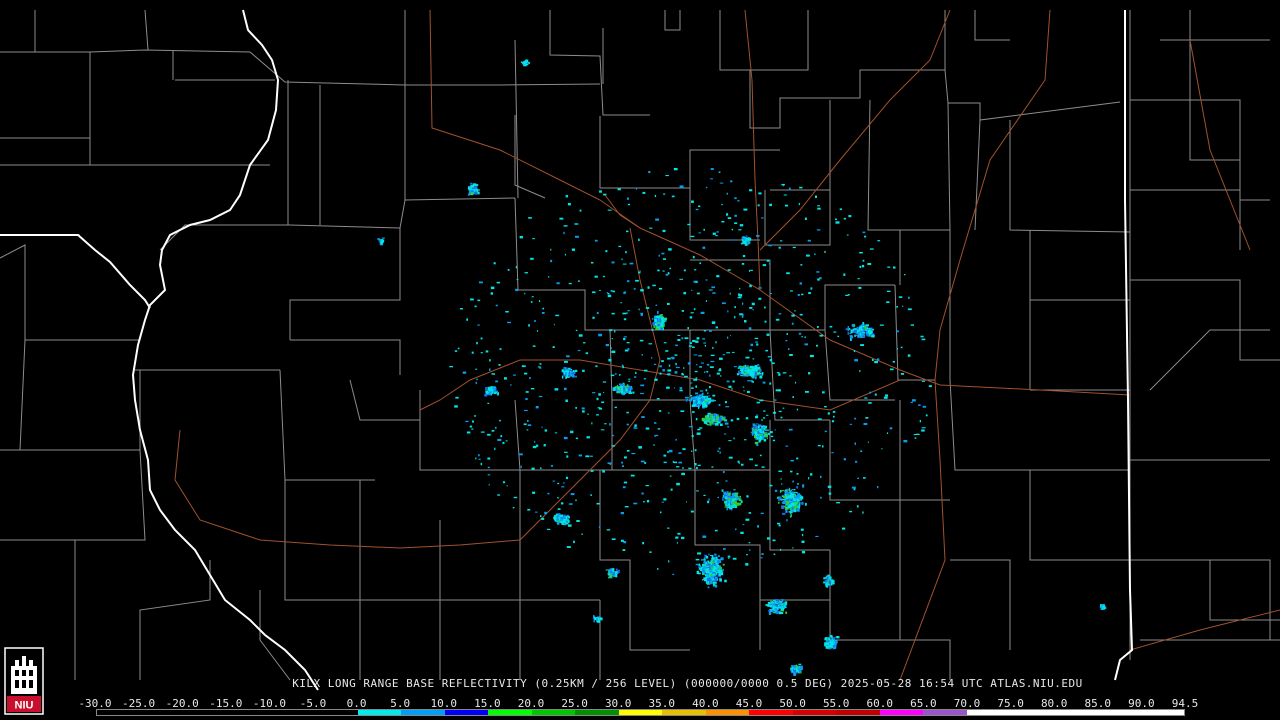  Describe the element at coordinates (249, 712) in the screenshot. I see `colorbar-segment` at that location.